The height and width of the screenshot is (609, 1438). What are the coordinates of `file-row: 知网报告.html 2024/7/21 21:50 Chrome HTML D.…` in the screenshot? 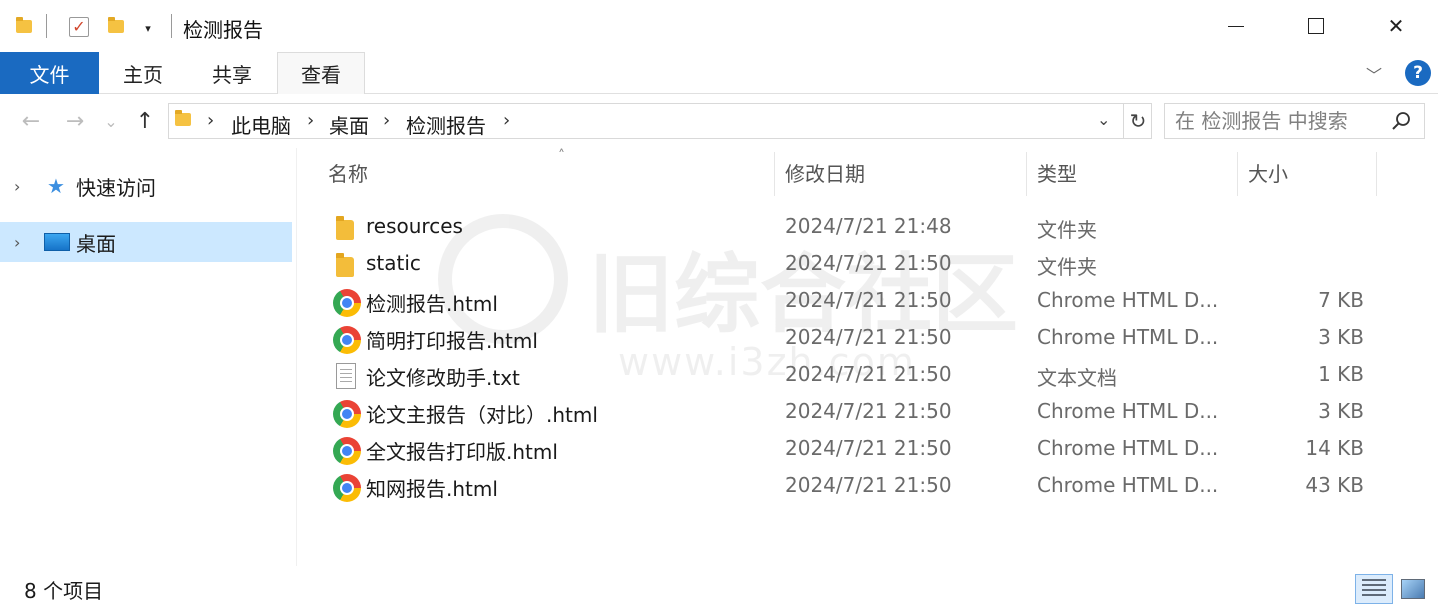 It's located at (866, 485).